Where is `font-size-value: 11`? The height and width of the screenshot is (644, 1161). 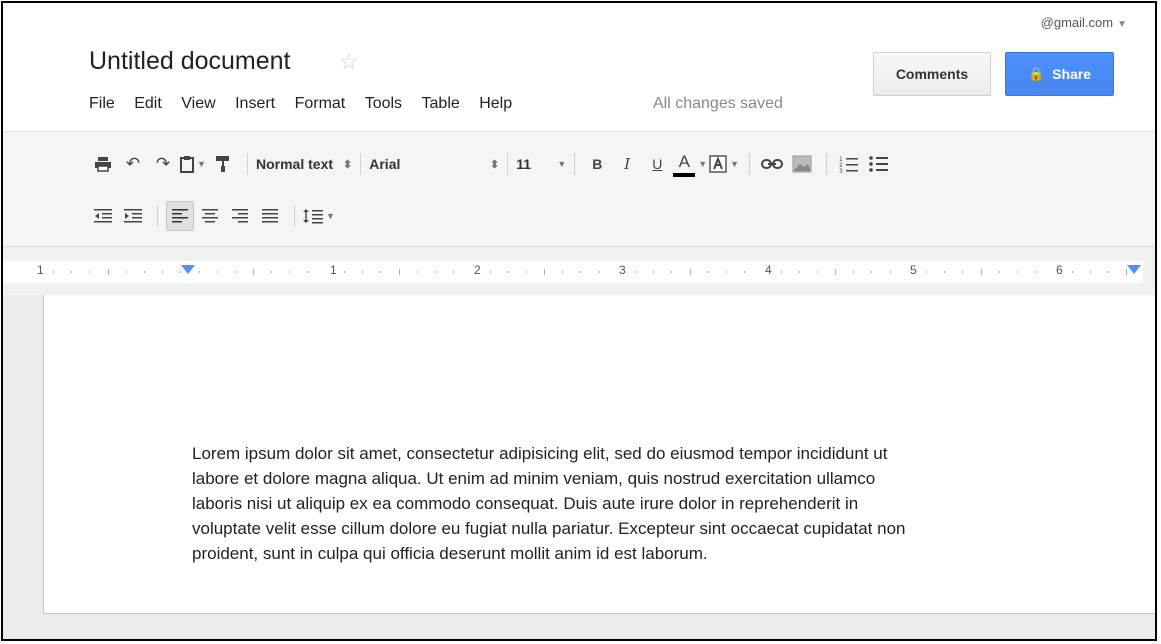 font-size-value: 11 is located at coordinates (524, 164).